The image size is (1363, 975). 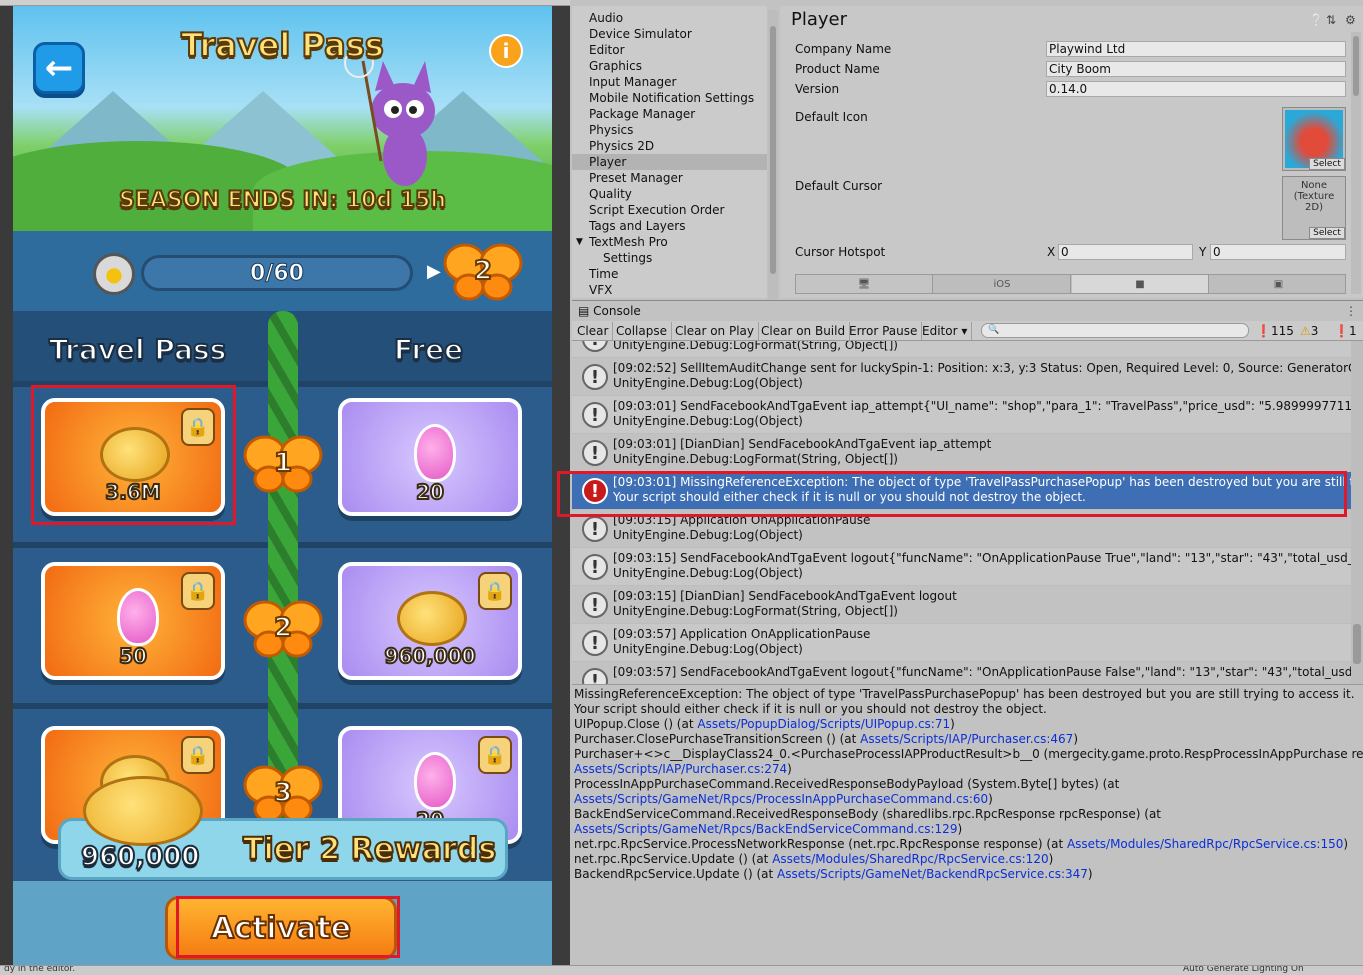 What do you see at coordinates (642, 114) in the screenshot?
I see `settings-item-package-manager: Package Manager` at bounding box center [642, 114].